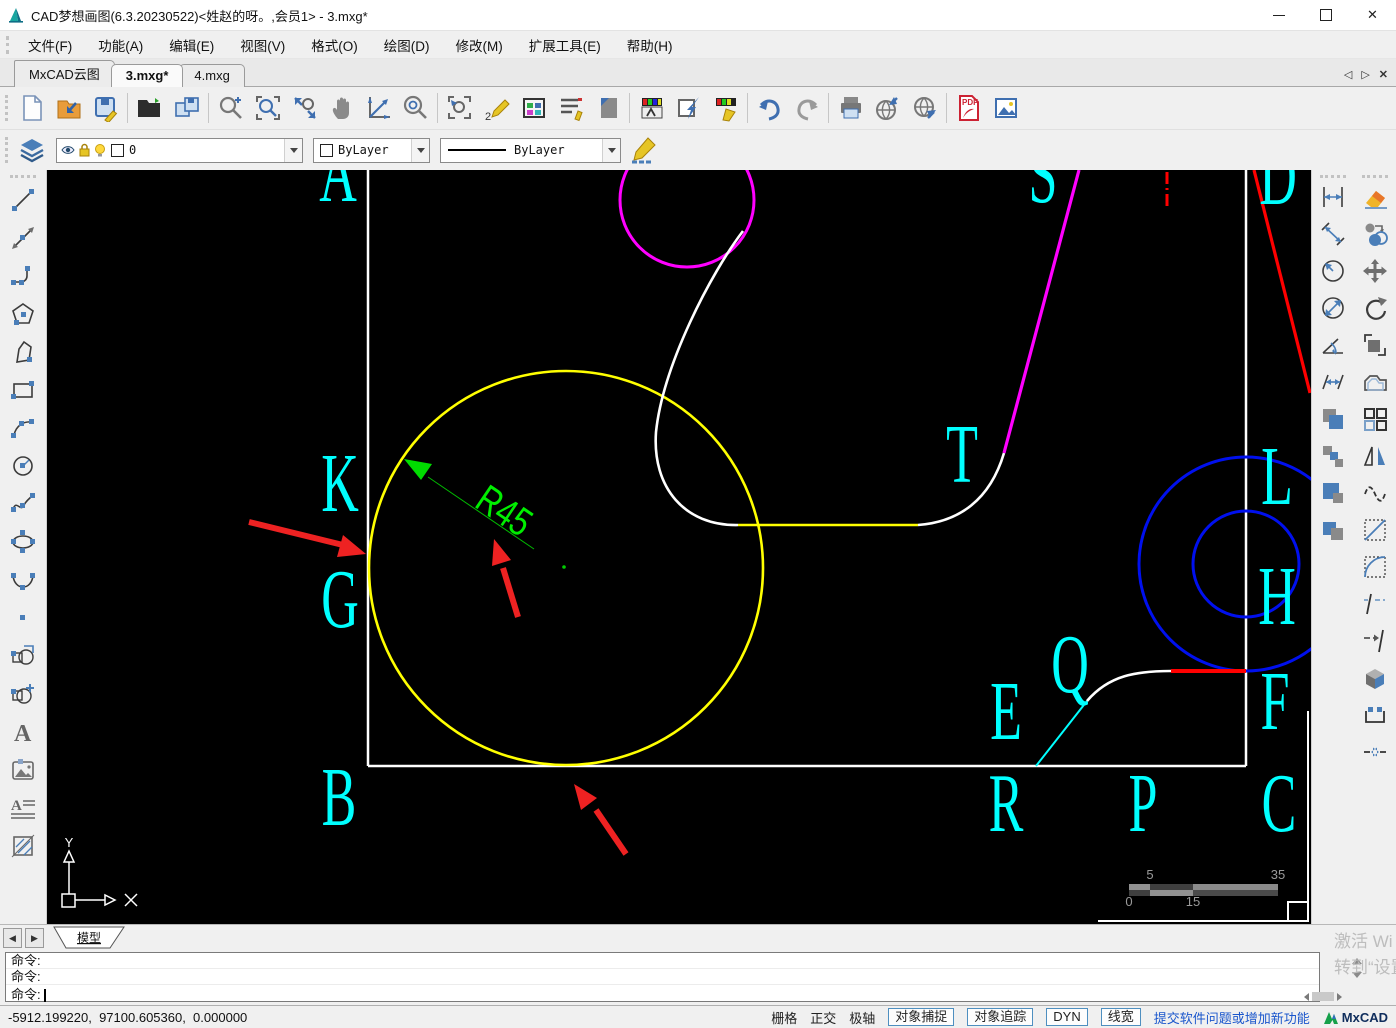  I want to click on menu-修改M: 修改(M), so click(479, 45).